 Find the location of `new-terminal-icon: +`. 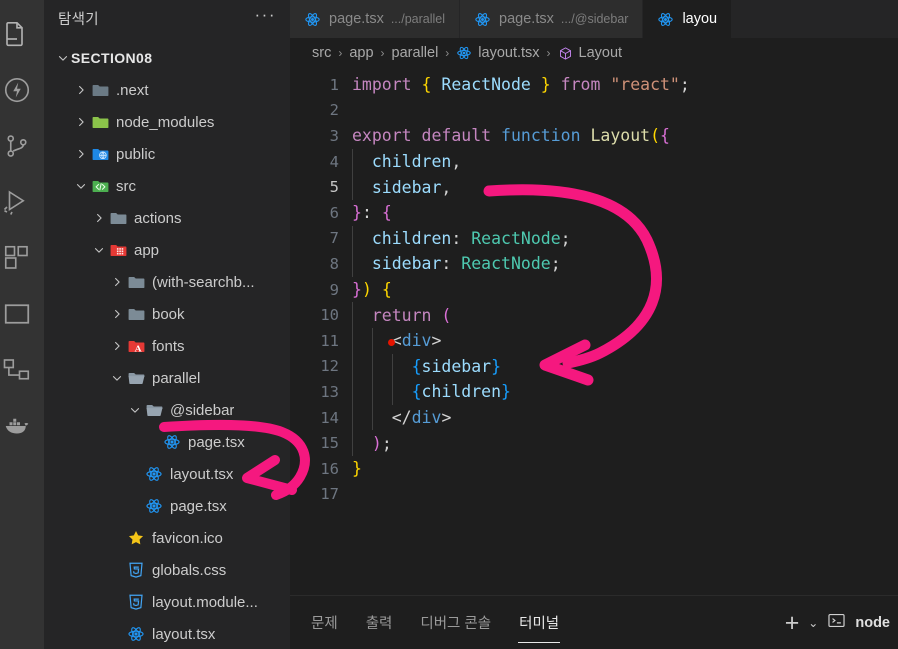

new-terminal-icon: + is located at coordinates (792, 622).